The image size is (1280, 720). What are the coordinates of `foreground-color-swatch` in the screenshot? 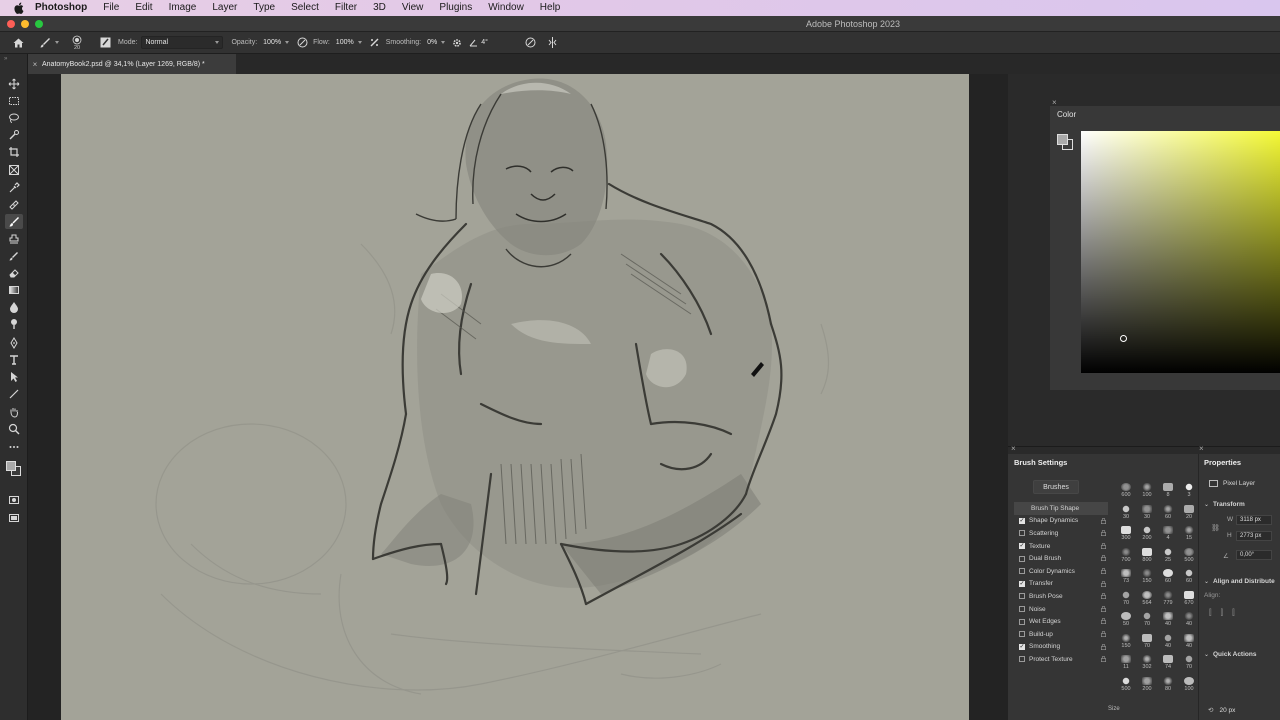 It's located at (1062, 139).